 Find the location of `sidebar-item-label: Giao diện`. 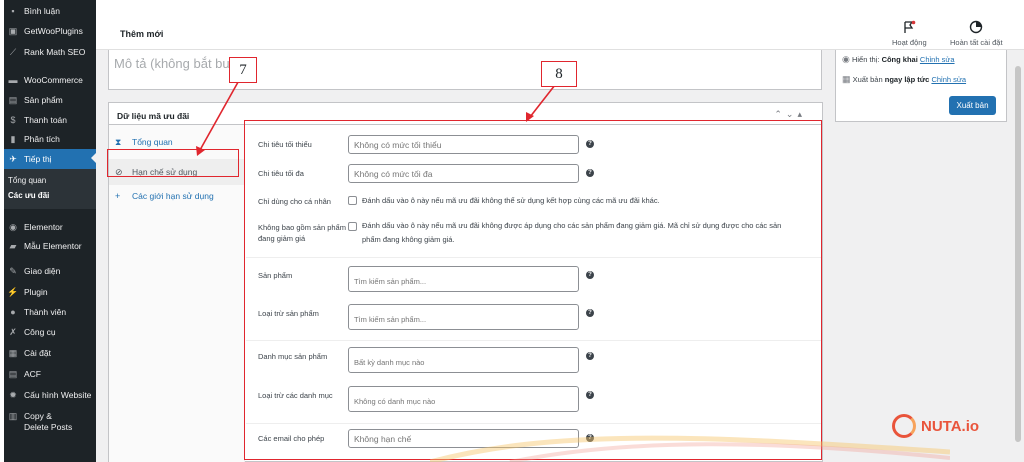

sidebar-item-label: Giao diện is located at coordinates (42, 271).